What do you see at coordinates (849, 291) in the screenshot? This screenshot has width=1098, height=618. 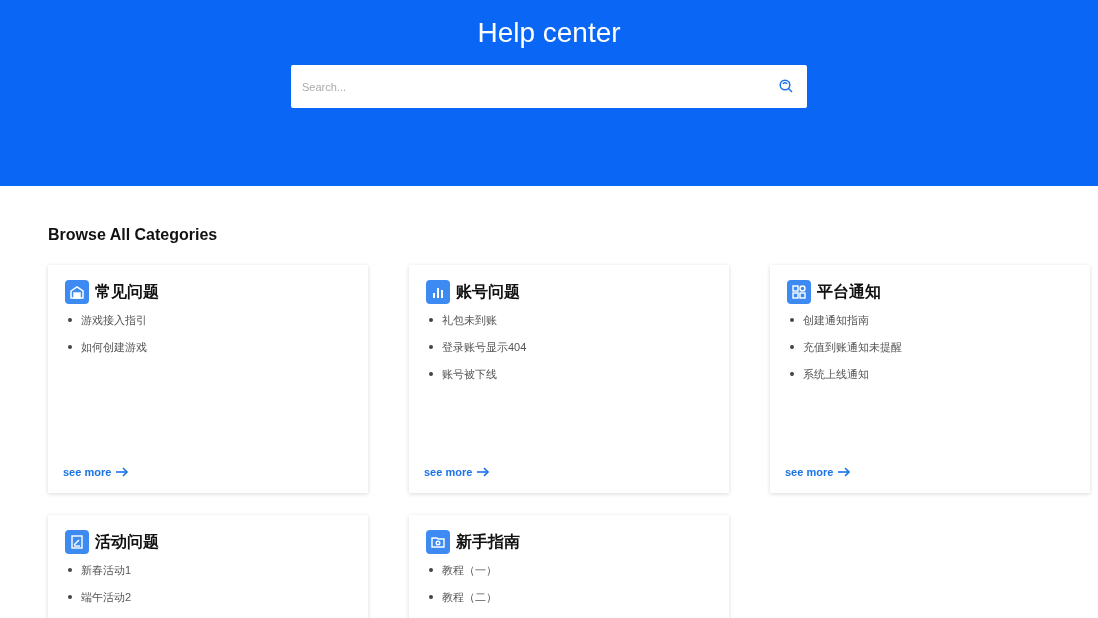 I see `category-title: 平台通知` at bounding box center [849, 291].